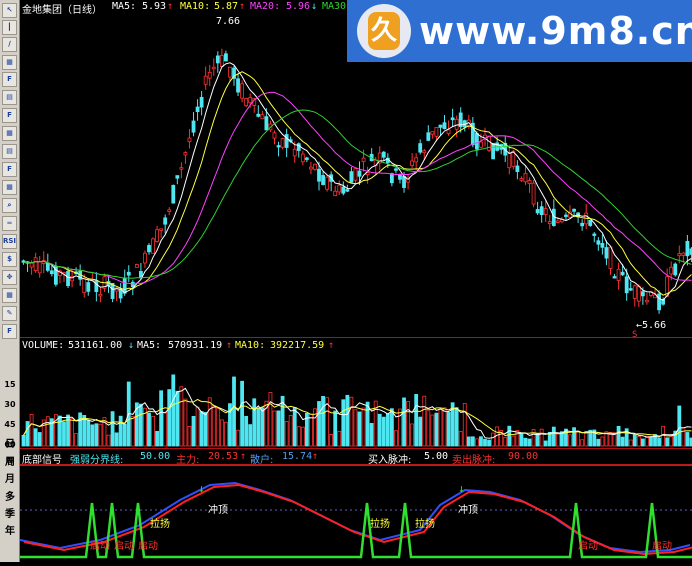  I want to click on period-button-5: 年, so click(10, 529).